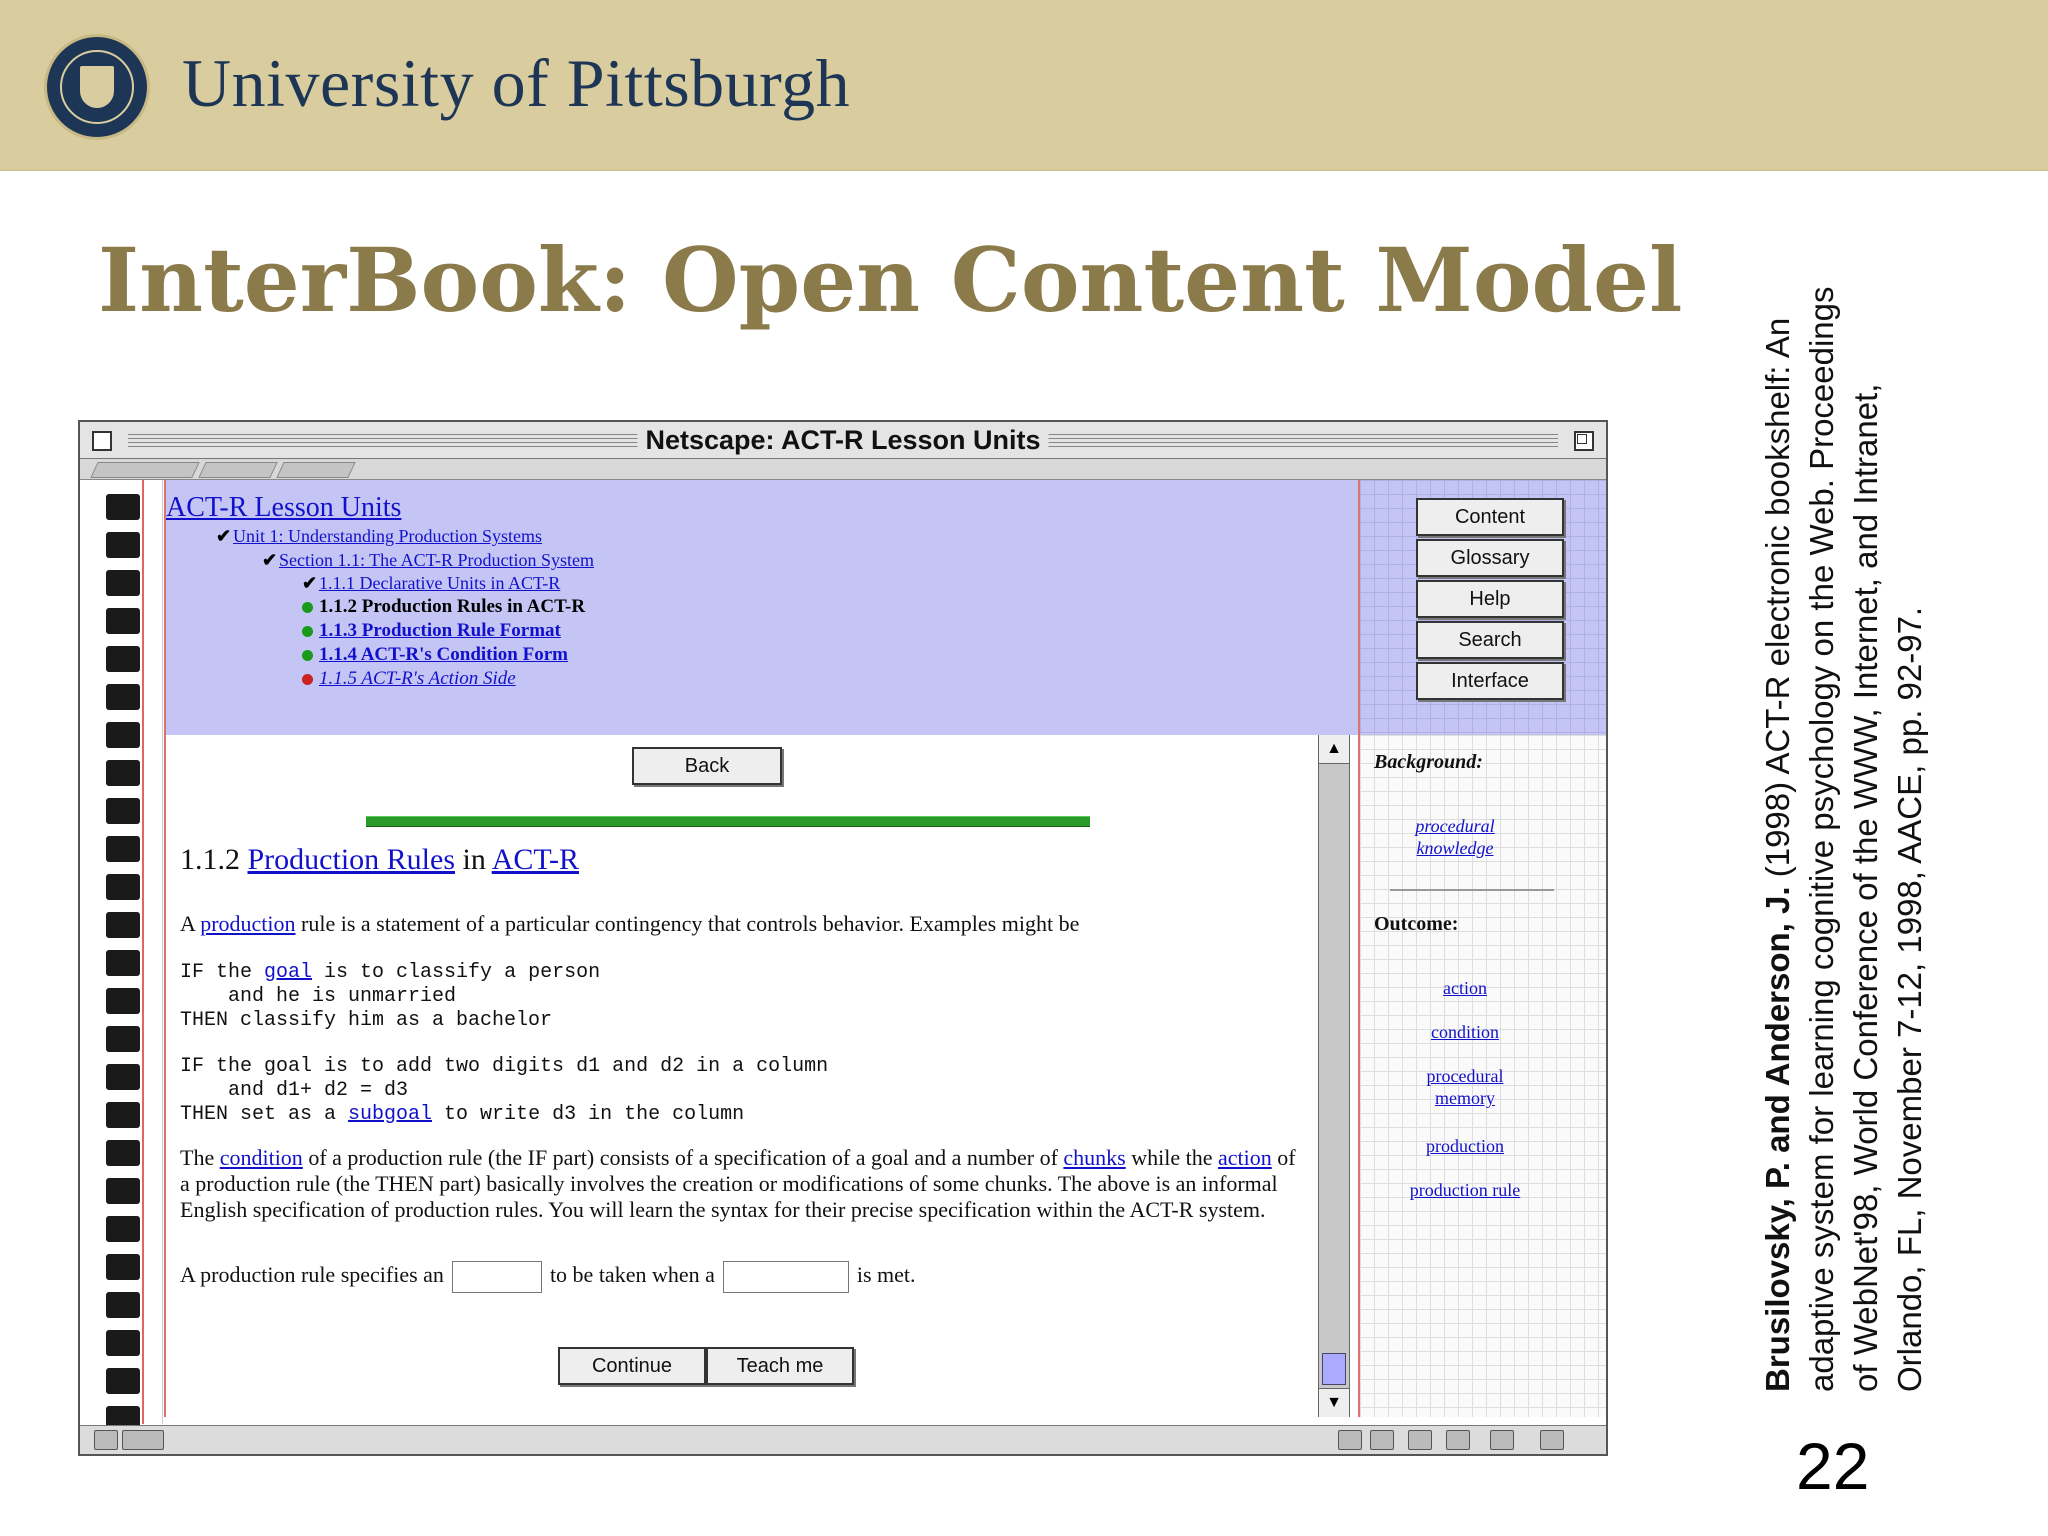 This screenshot has width=2048, height=1536. Describe the element at coordinates (1428, 762) in the screenshot. I see `background-label: Background:` at that location.